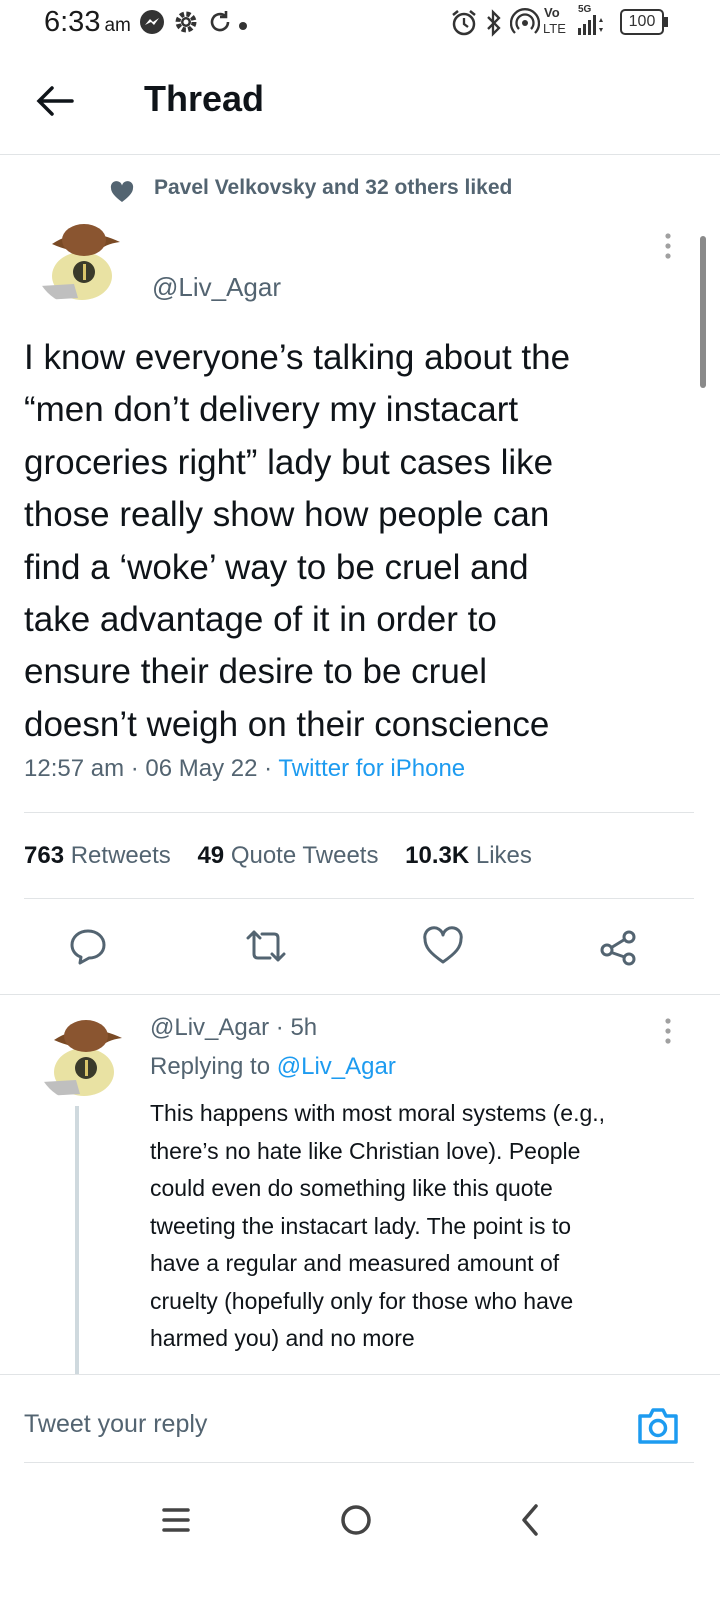 This screenshot has width=720, height=1600. I want to click on camera-button, so click(658, 1428).